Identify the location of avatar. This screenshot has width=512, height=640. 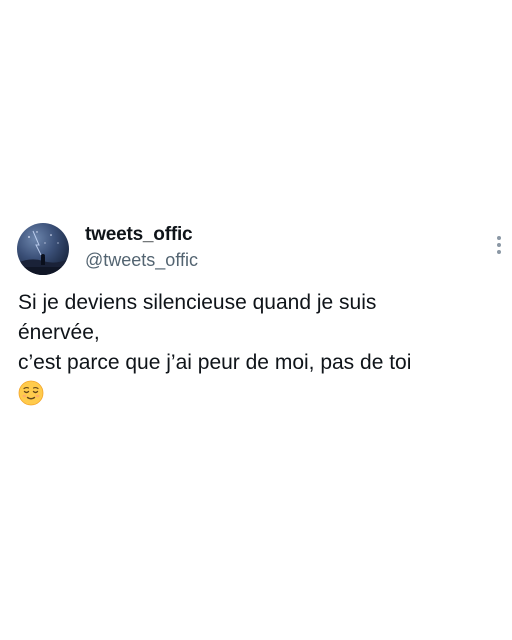
(43, 249).